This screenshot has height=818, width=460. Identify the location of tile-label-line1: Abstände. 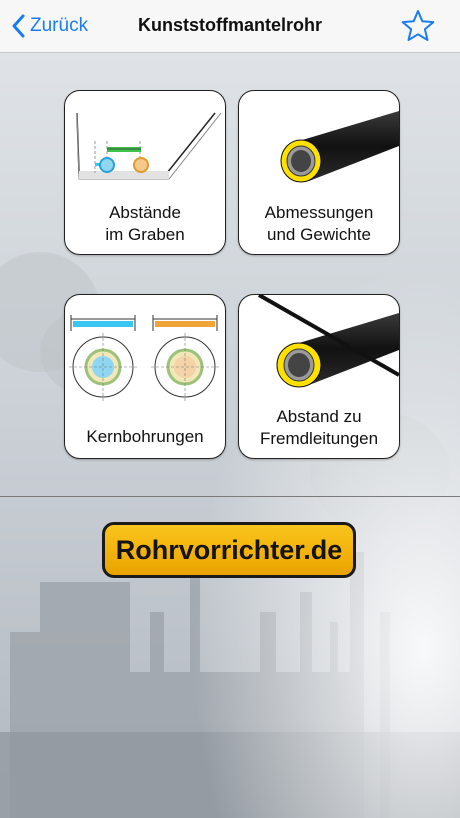
(145, 212).